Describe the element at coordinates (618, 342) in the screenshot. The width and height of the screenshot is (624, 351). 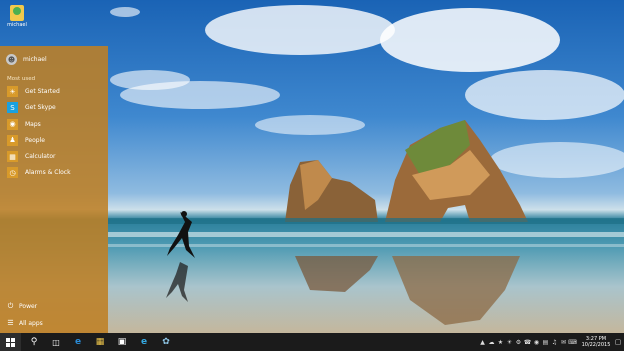
I see `action-center-icon: ▢` at that location.